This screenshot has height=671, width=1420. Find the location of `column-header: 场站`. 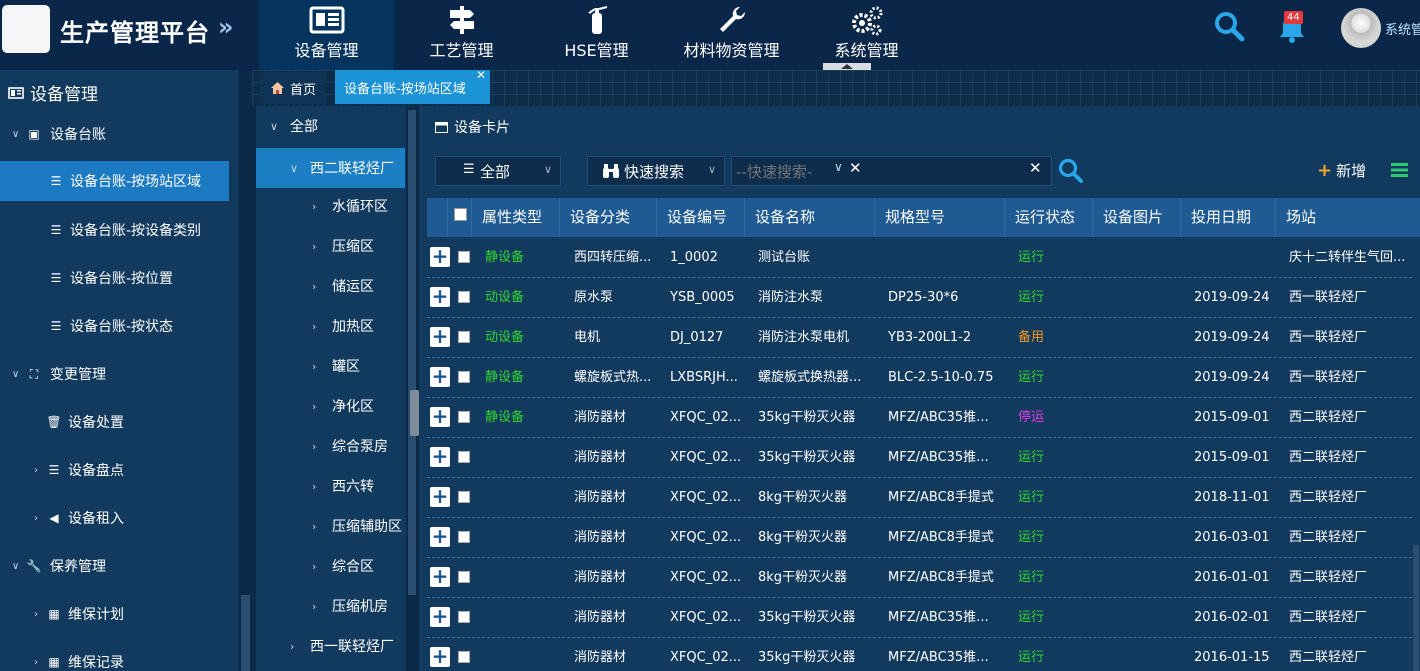

column-header: 场站 is located at coordinates (1348, 217).